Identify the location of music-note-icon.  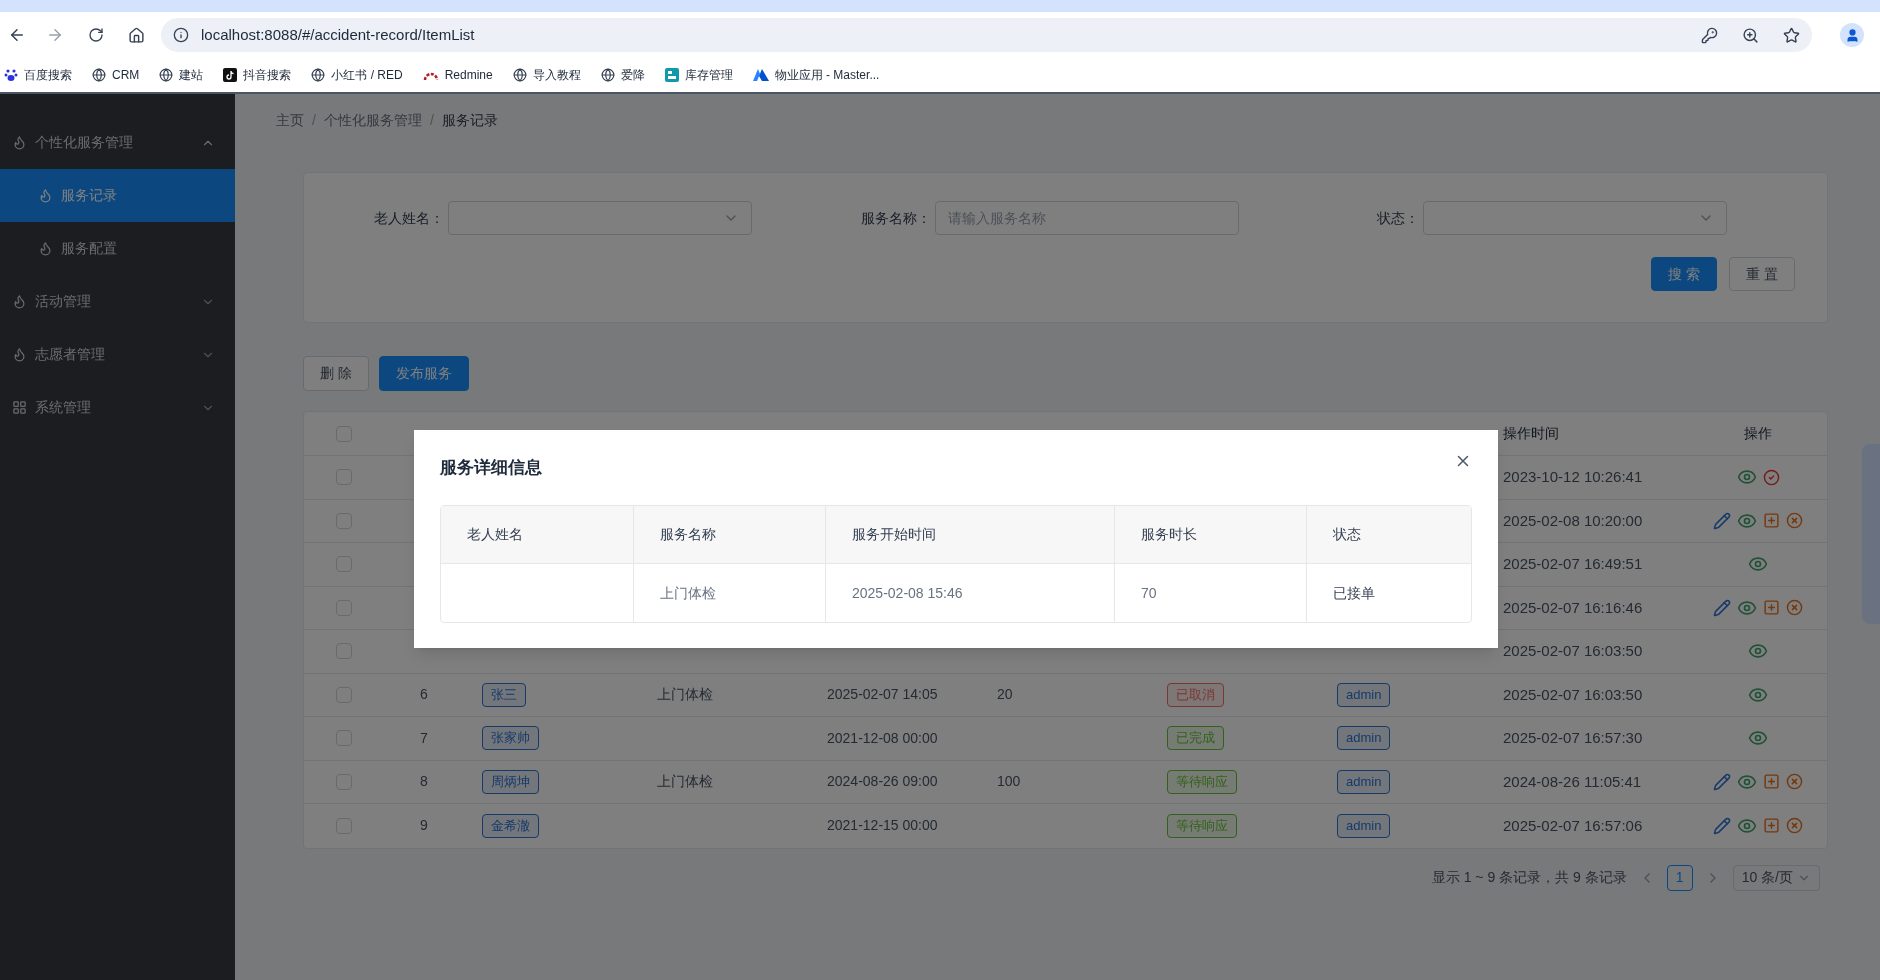
(230, 75).